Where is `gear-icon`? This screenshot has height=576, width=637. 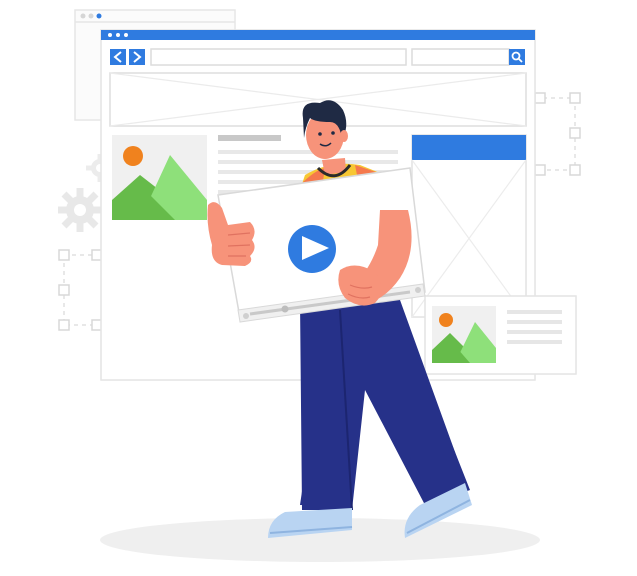 gear-icon is located at coordinates (80, 210).